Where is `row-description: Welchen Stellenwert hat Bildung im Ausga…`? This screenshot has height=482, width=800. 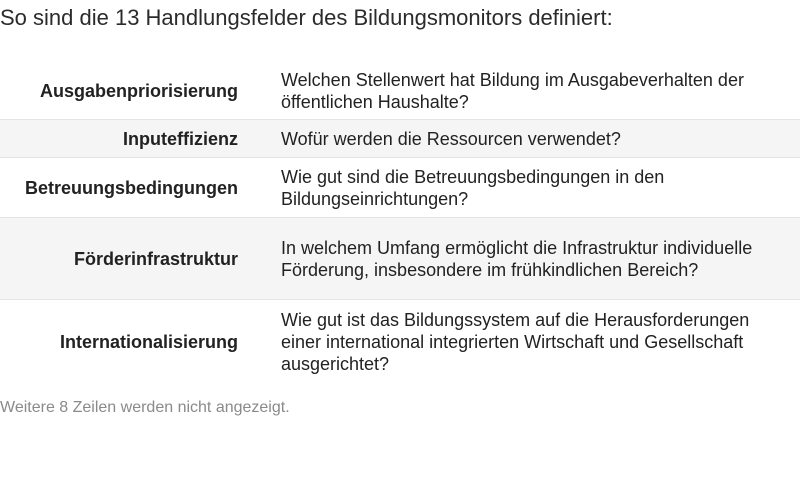
row-description: Welchen Stellenwert hat Bildung im Ausga… is located at coordinates (512, 90).